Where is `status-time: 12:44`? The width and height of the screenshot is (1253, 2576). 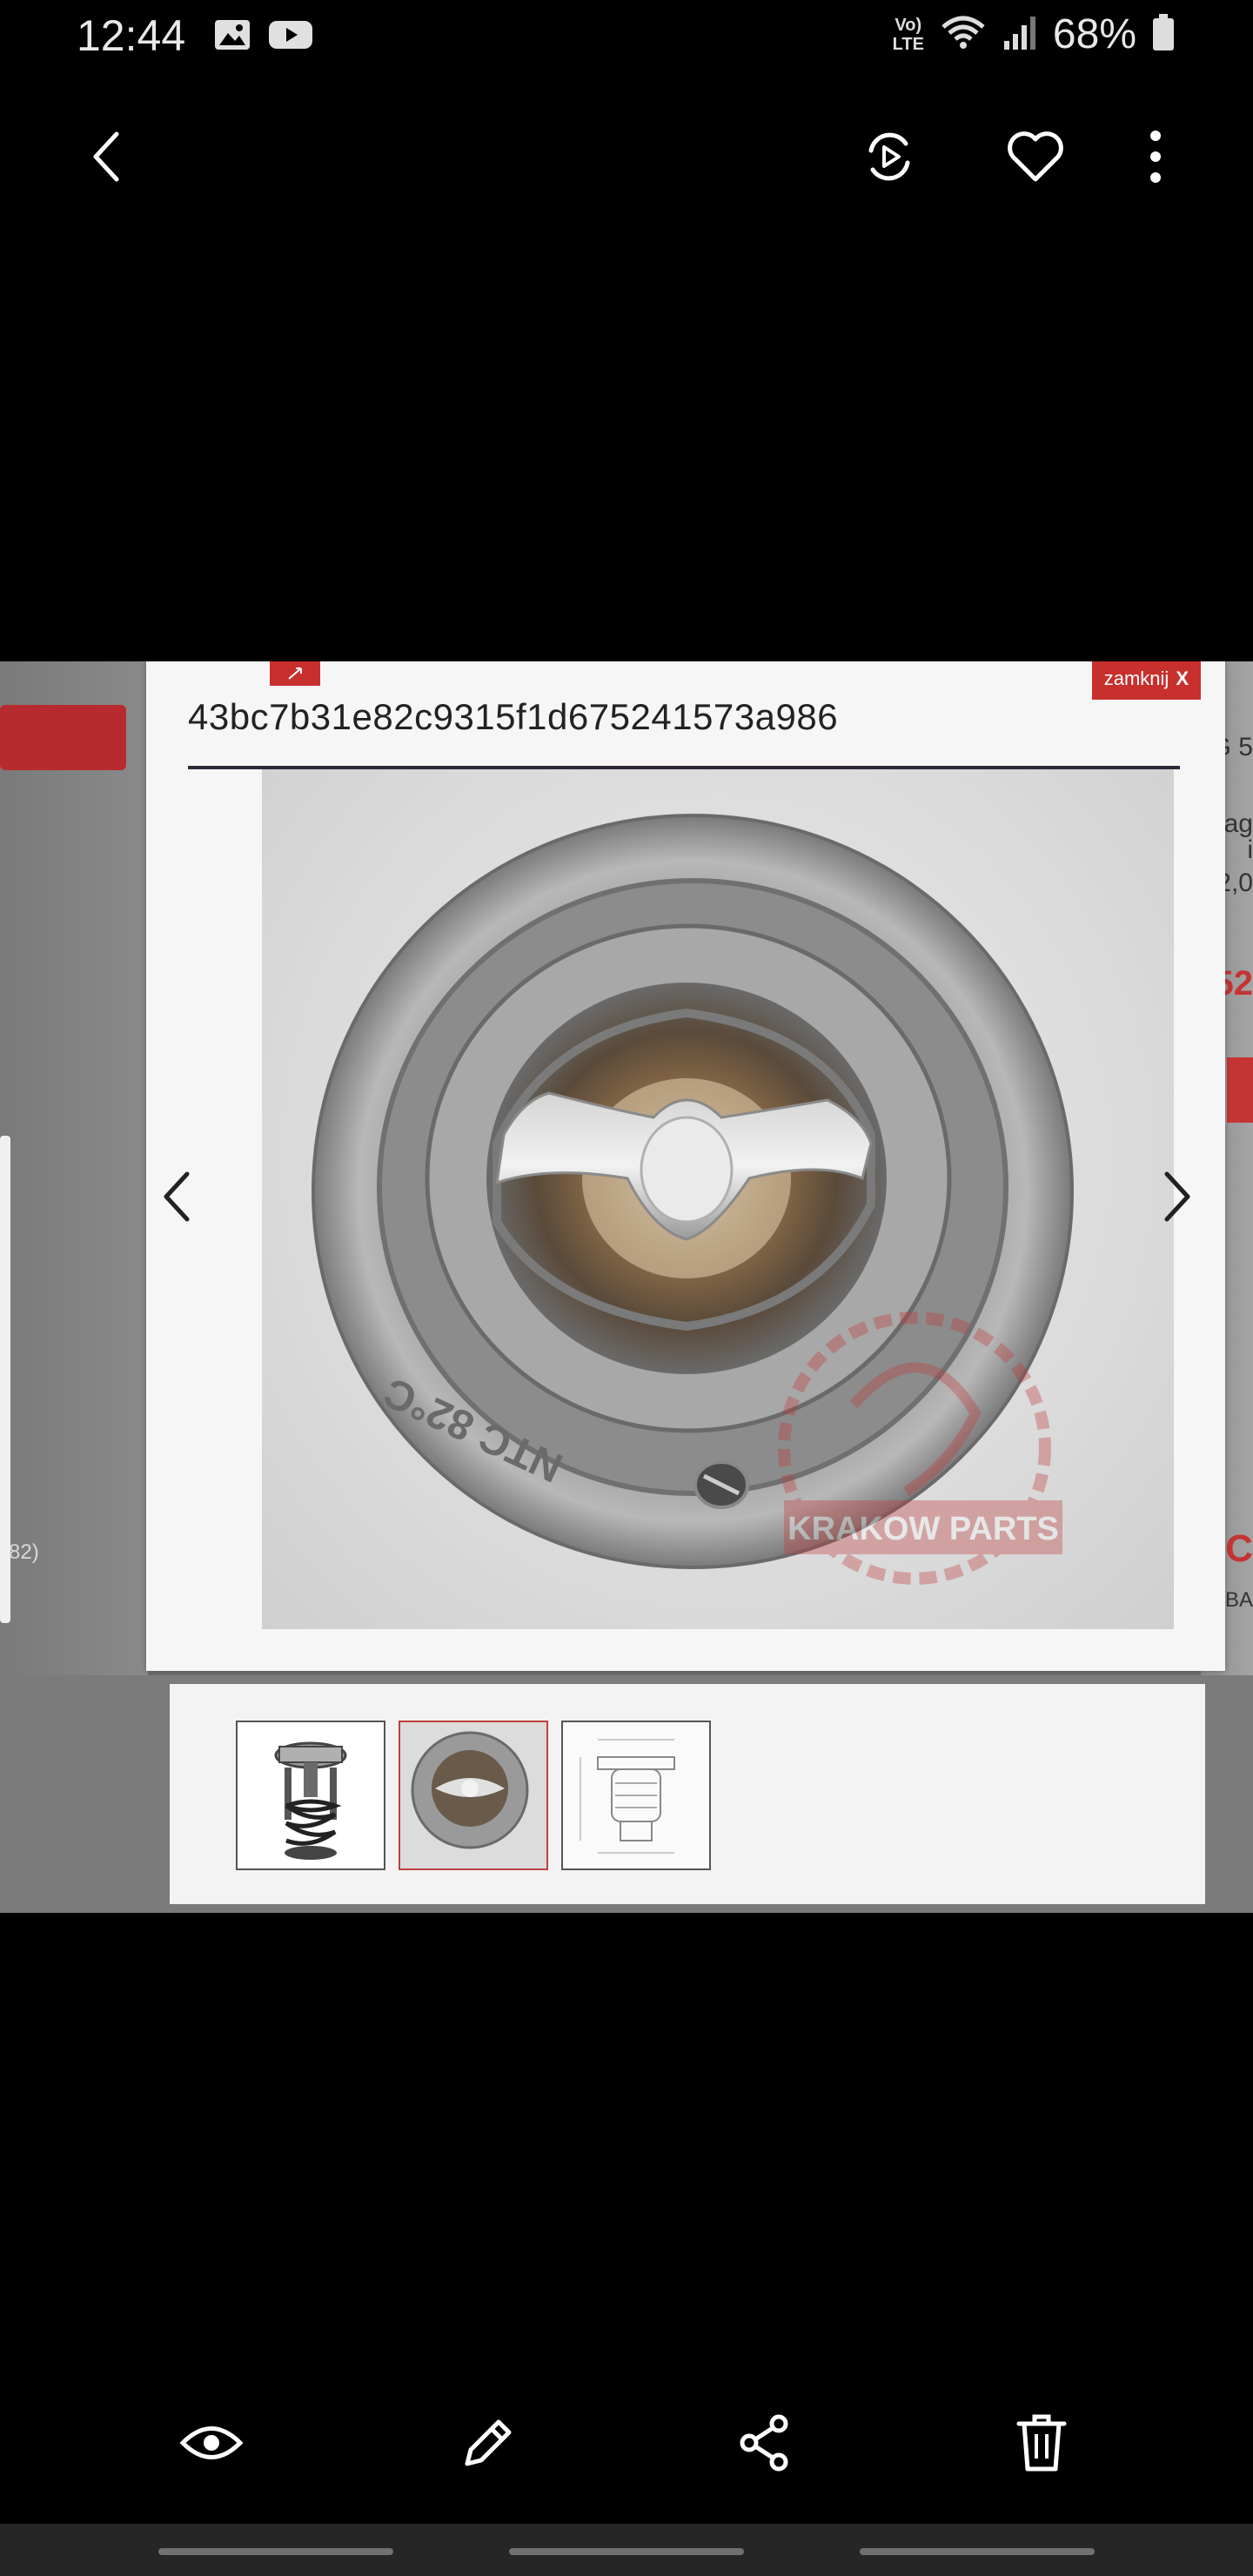
status-time: 12:44 is located at coordinates (131, 35).